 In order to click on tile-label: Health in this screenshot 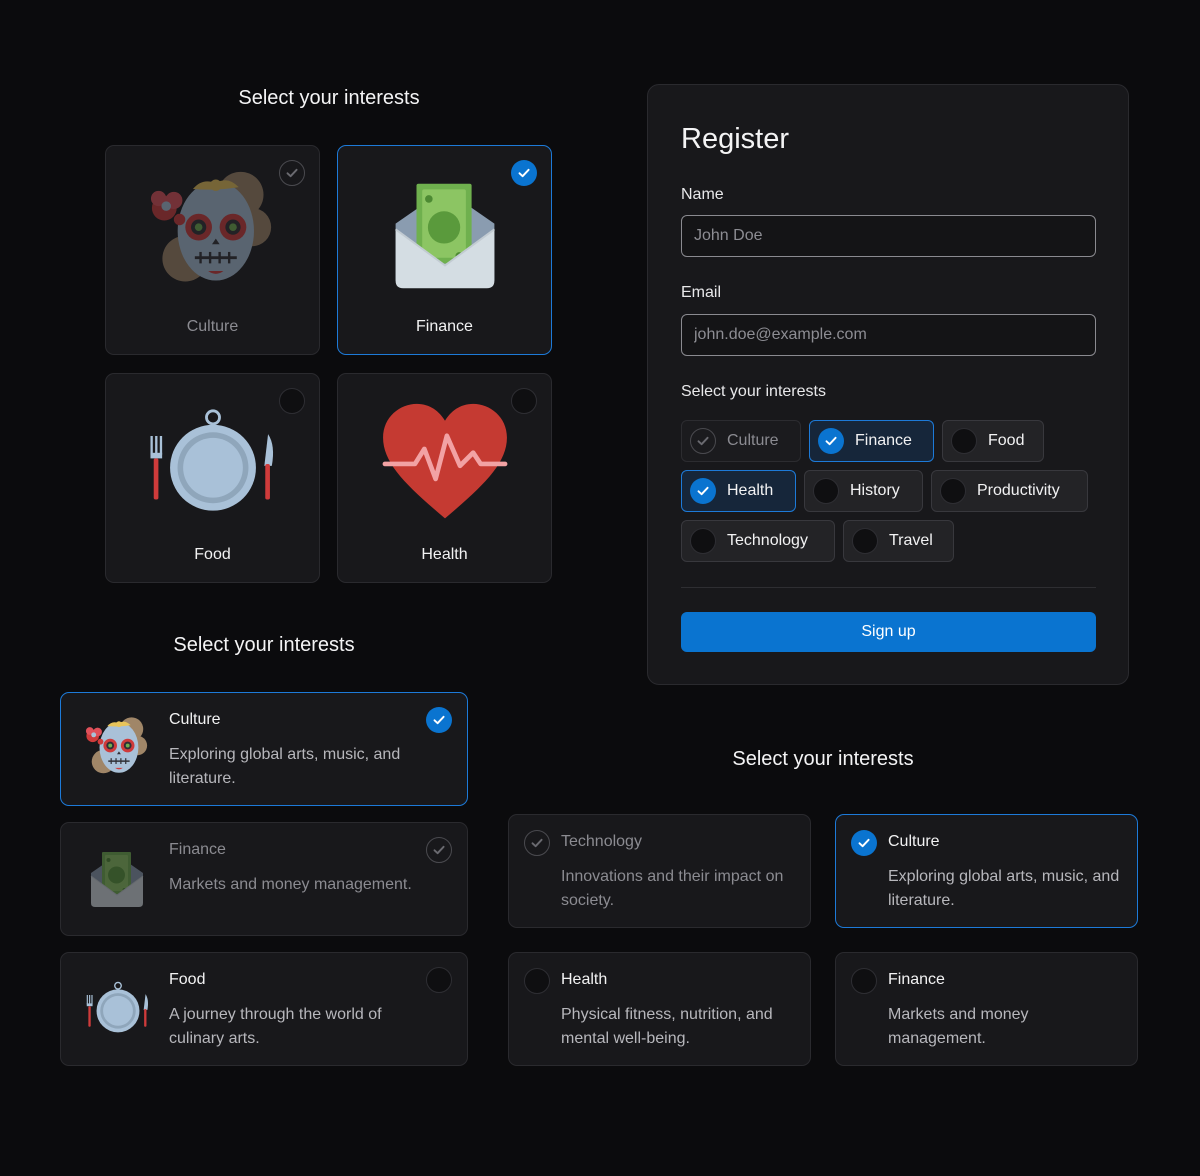, I will do `click(444, 554)`.